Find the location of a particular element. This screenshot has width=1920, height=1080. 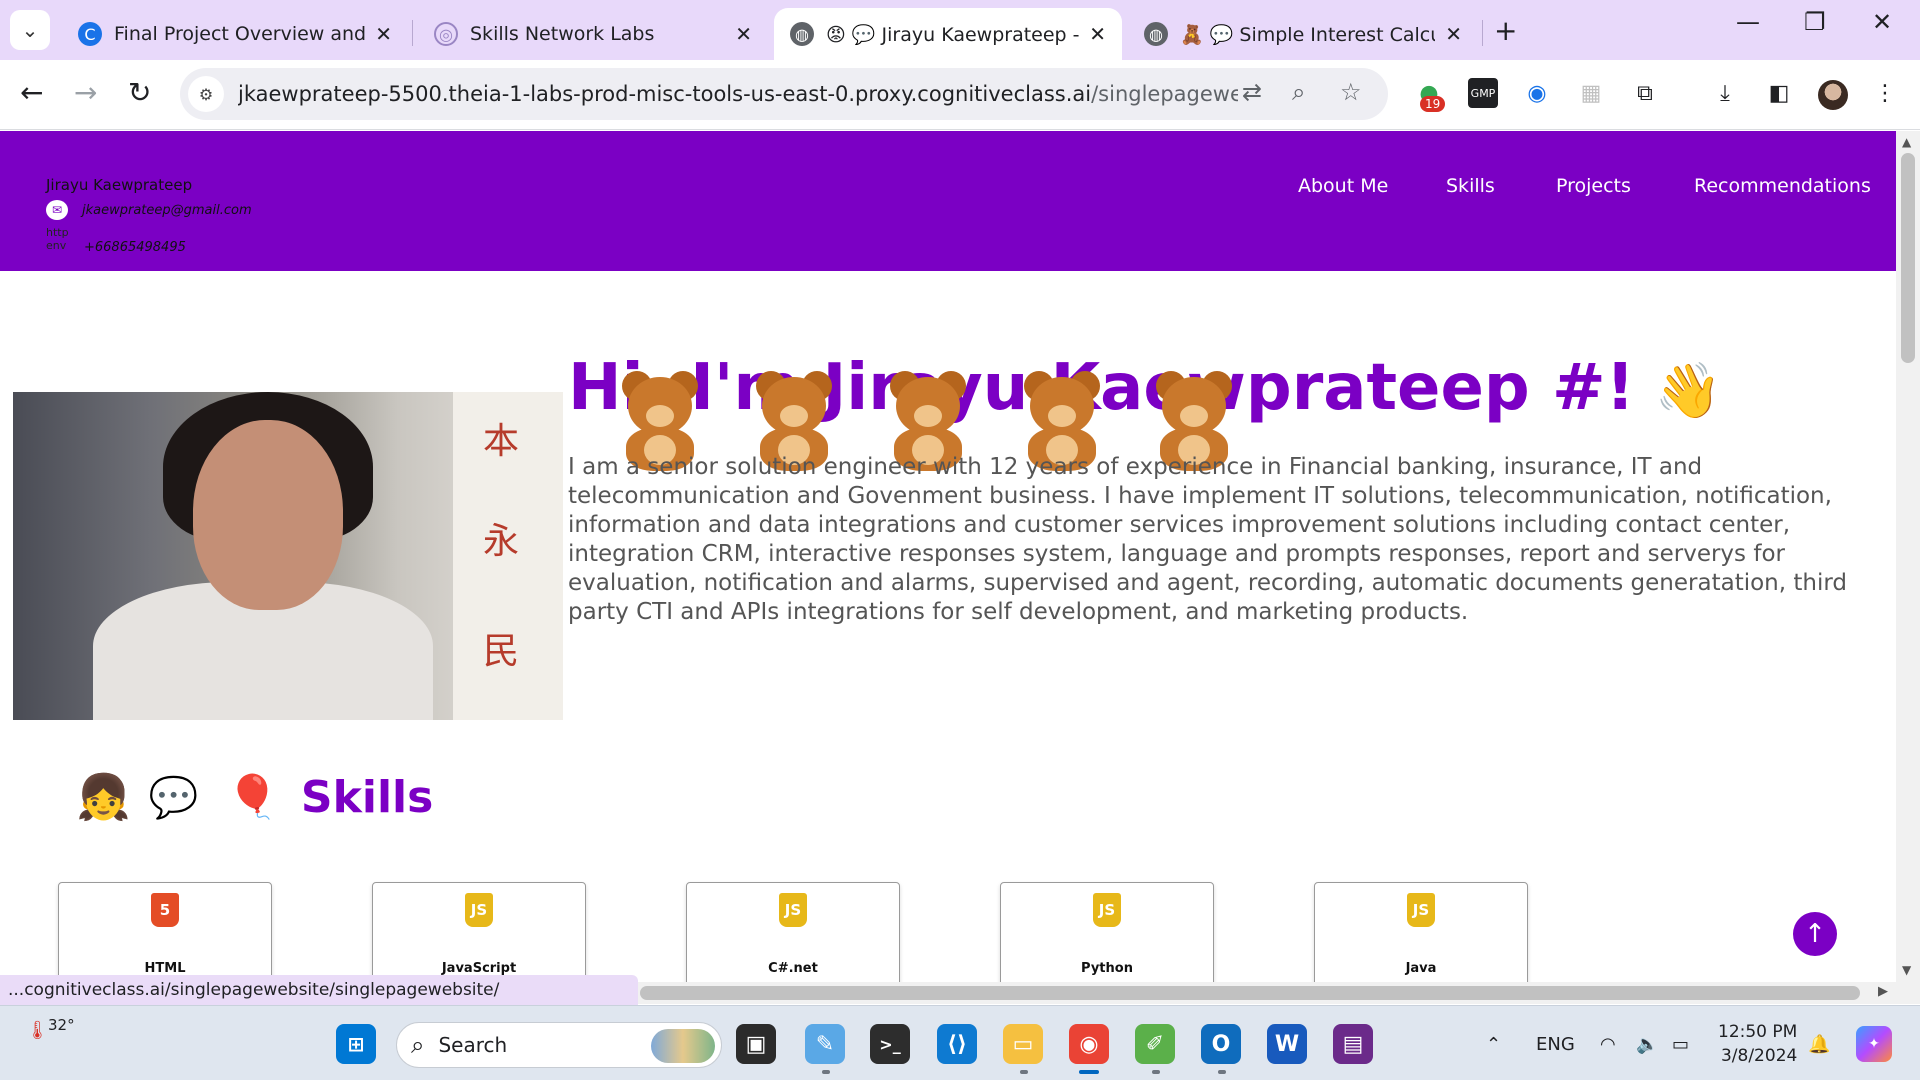

mail-icon: ✉ is located at coordinates (57, 210).